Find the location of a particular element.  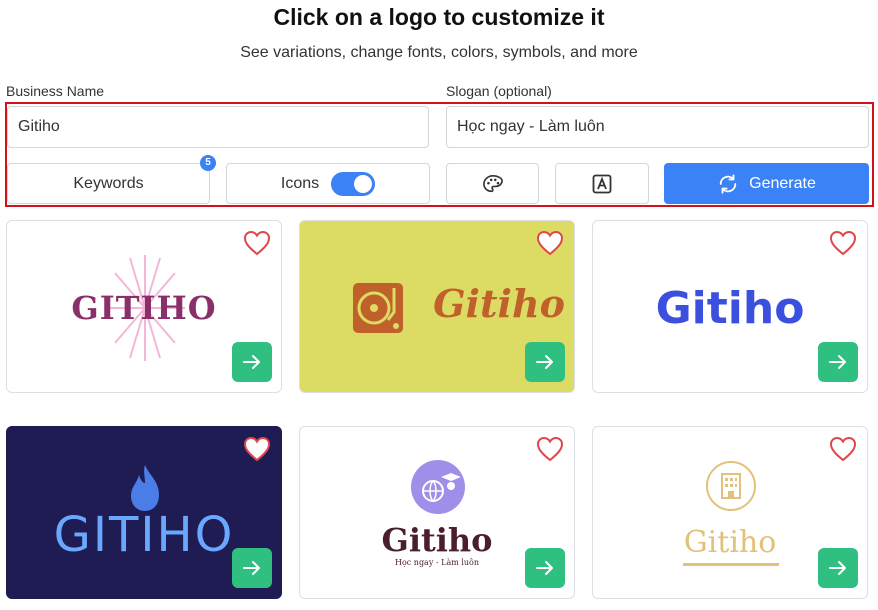

logo-card-2: Gitiho is located at coordinates (437, 306).